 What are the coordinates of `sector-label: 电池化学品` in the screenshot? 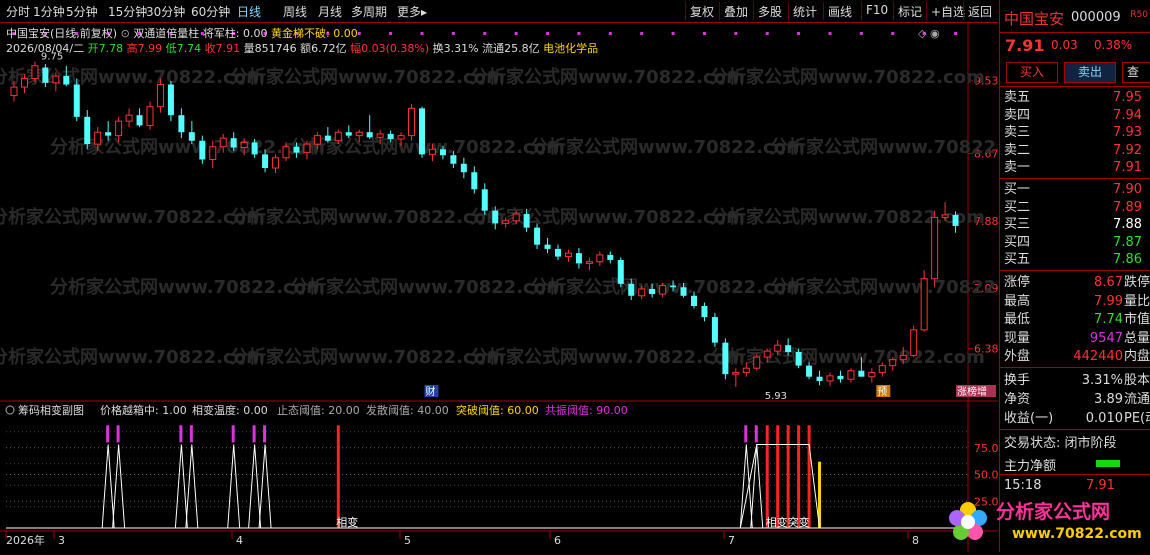 It's located at (570, 48).